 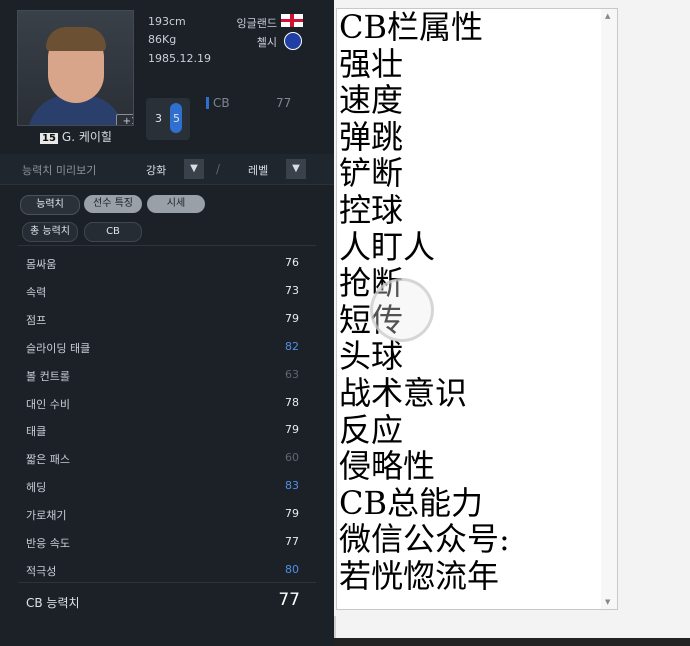 What do you see at coordinates (292, 20) in the screenshot?
I see `england-flag-icon` at bounding box center [292, 20].